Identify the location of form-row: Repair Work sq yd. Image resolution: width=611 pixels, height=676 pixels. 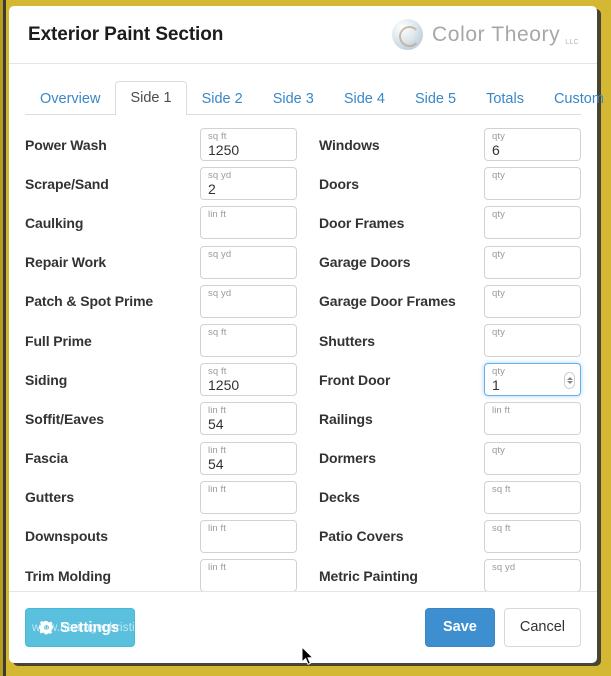
(161, 262).